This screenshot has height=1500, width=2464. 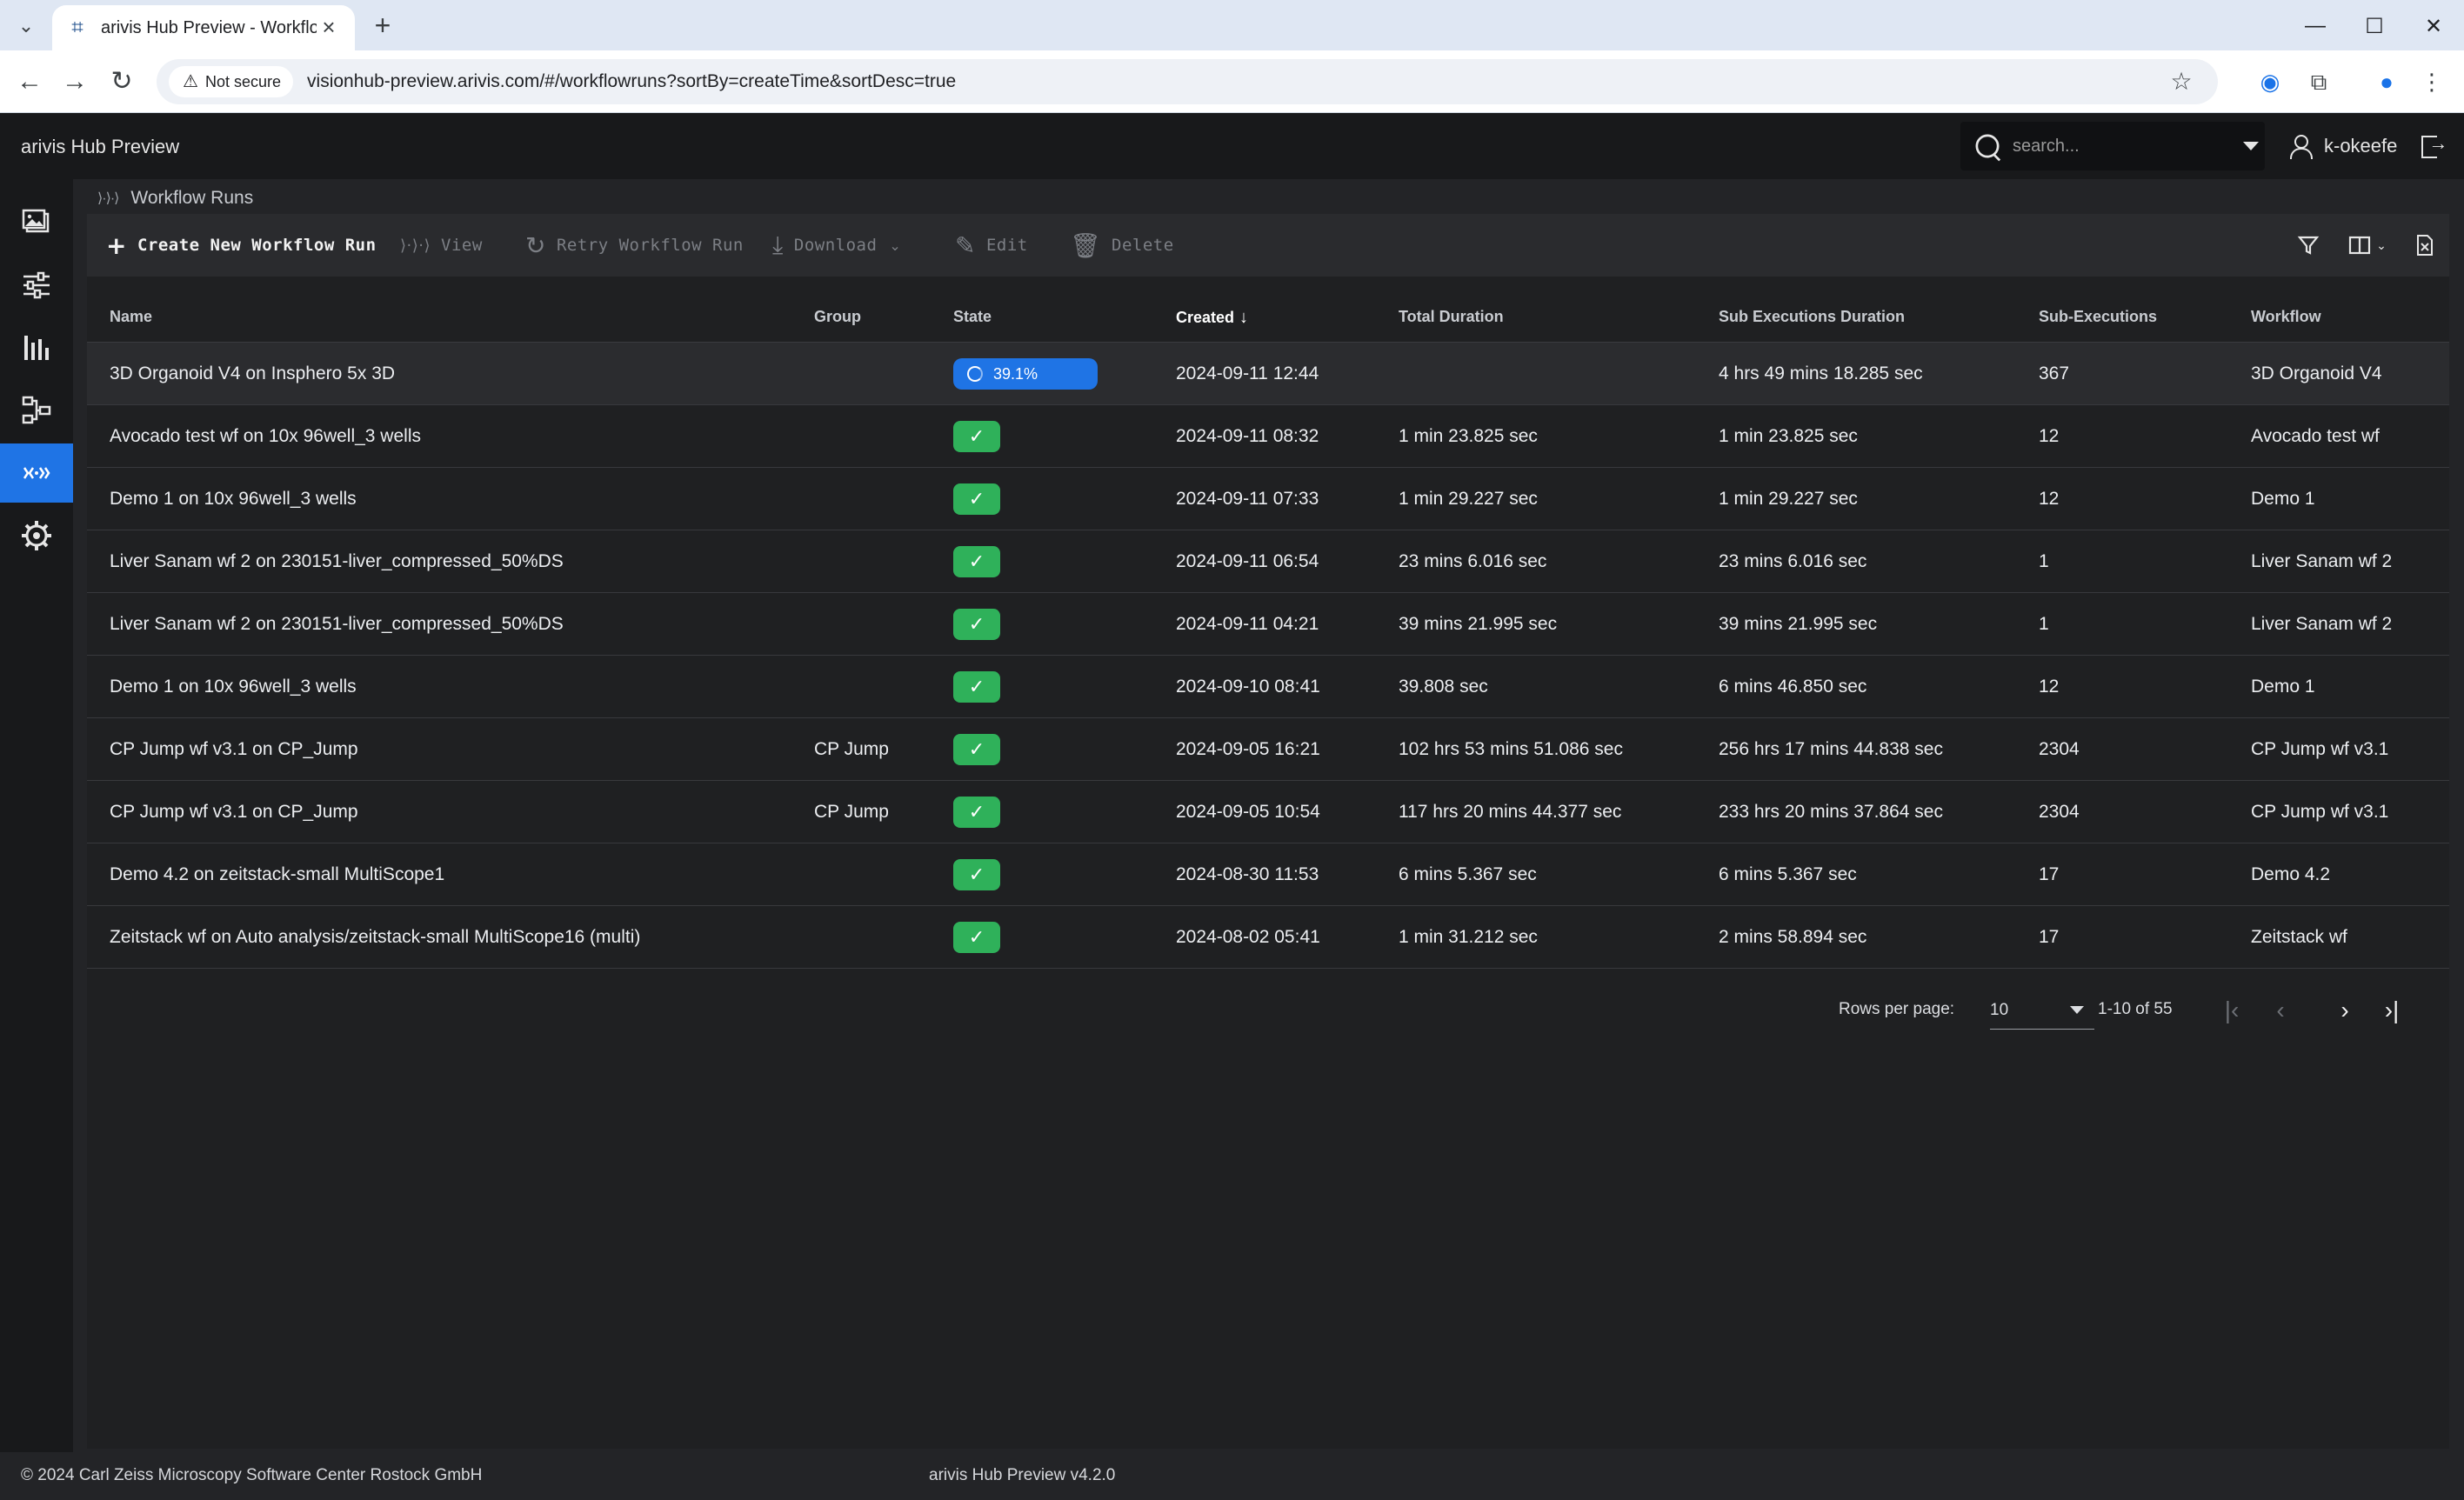 What do you see at coordinates (535, 245) in the screenshot?
I see `retry-icon: ↻` at bounding box center [535, 245].